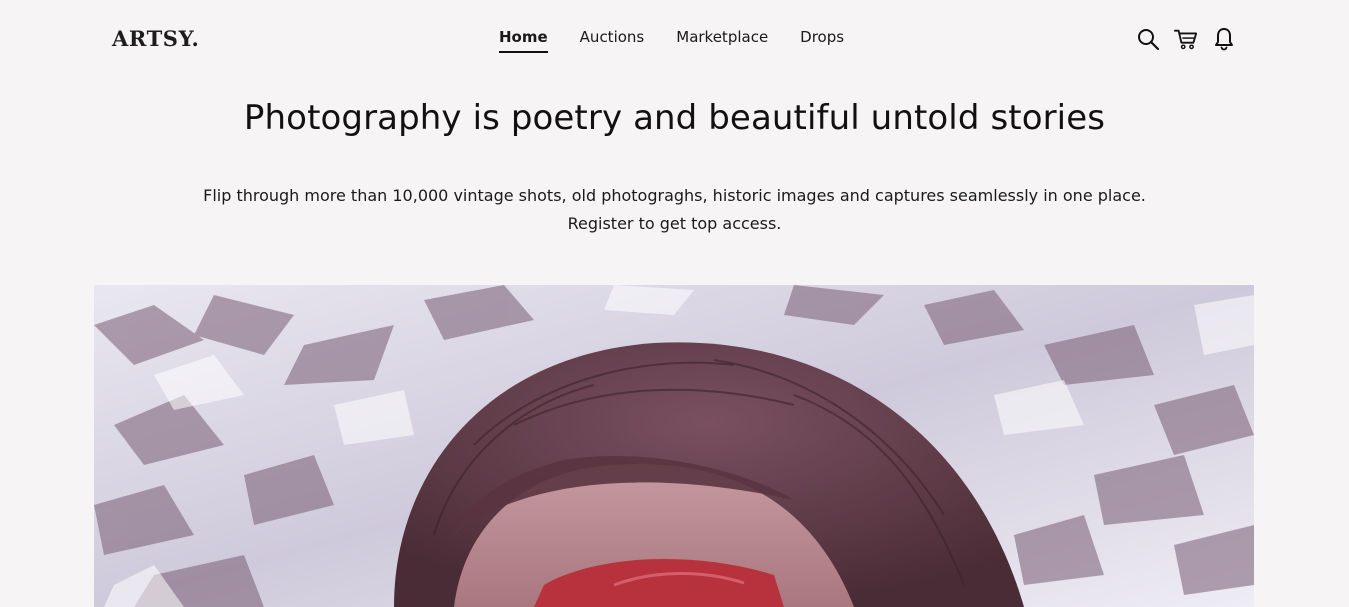  What do you see at coordinates (822, 39) in the screenshot?
I see `nav-item-drops: Drops` at bounding box center [822, 39].